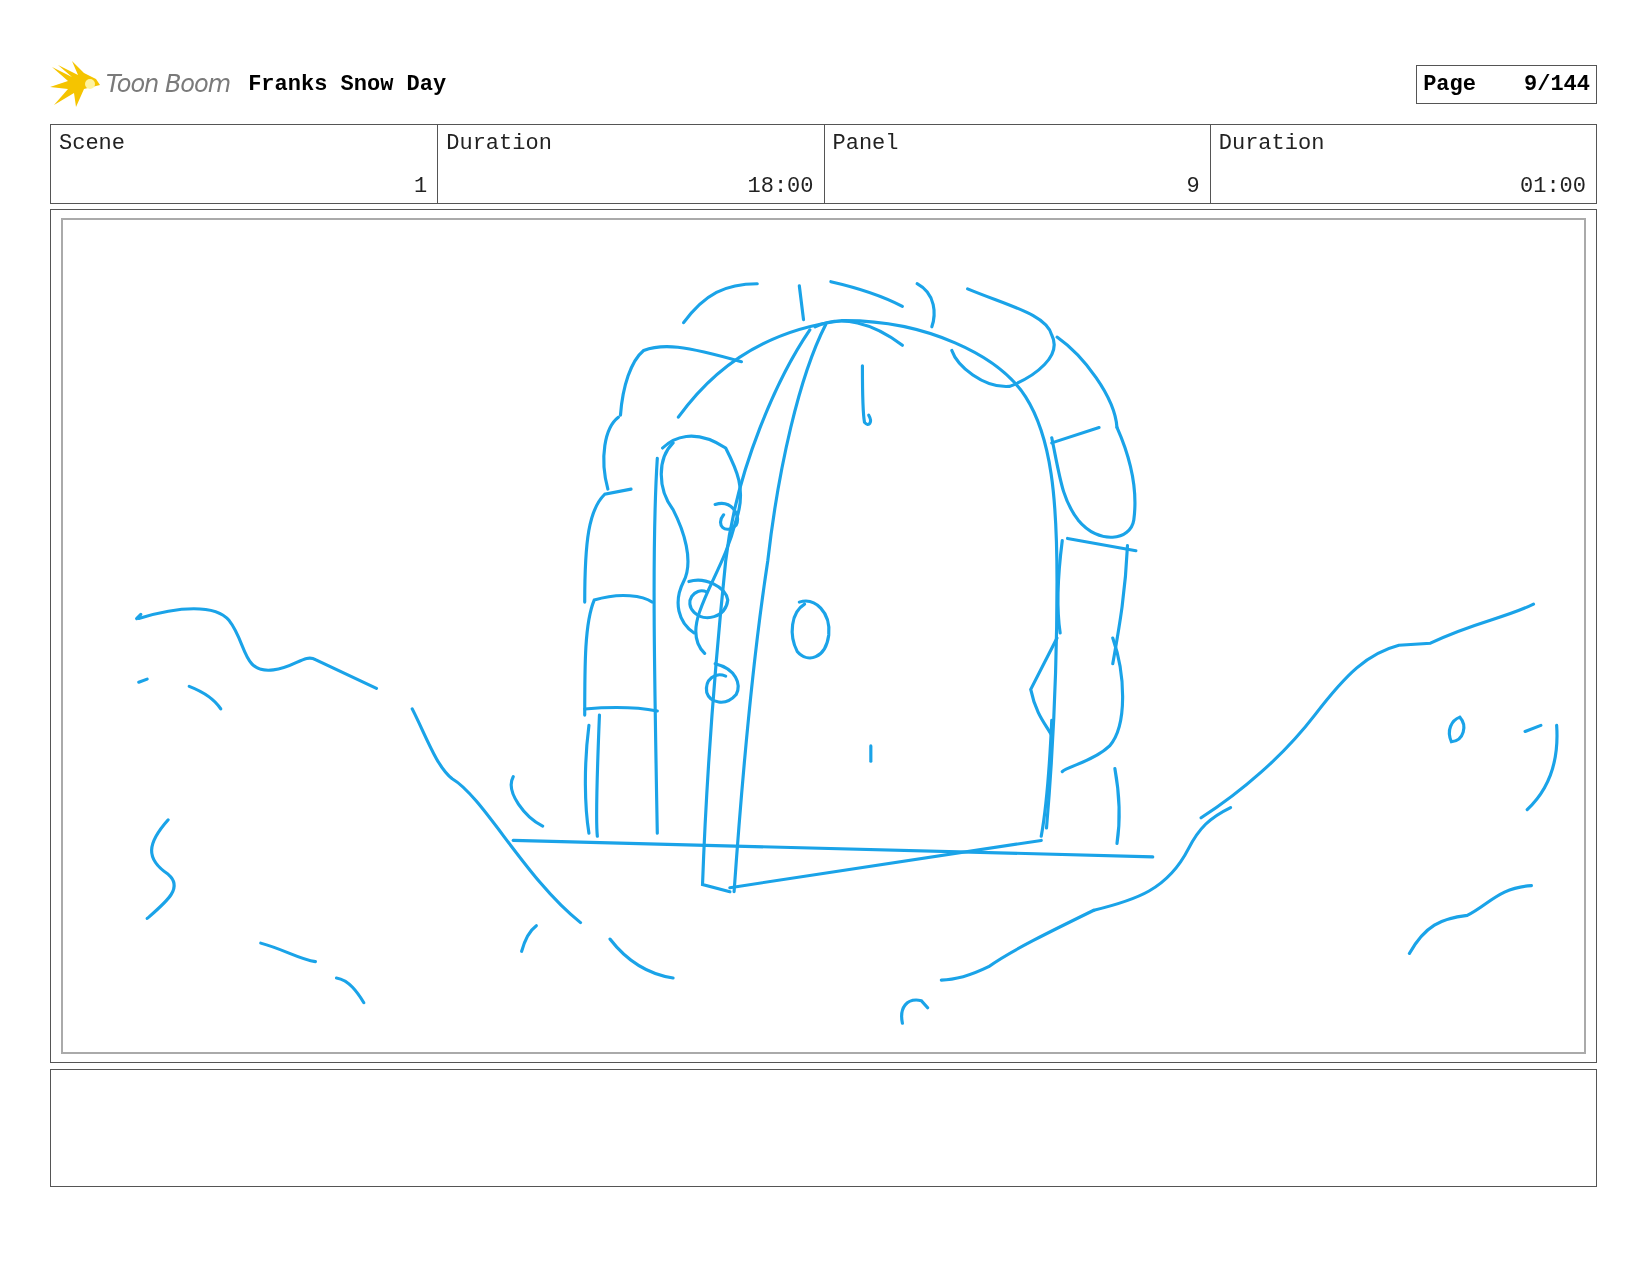 Image resolution: width=1650 pixels, height=1275 pixels. I want to click on field-label: Scene, so click(92, 143).